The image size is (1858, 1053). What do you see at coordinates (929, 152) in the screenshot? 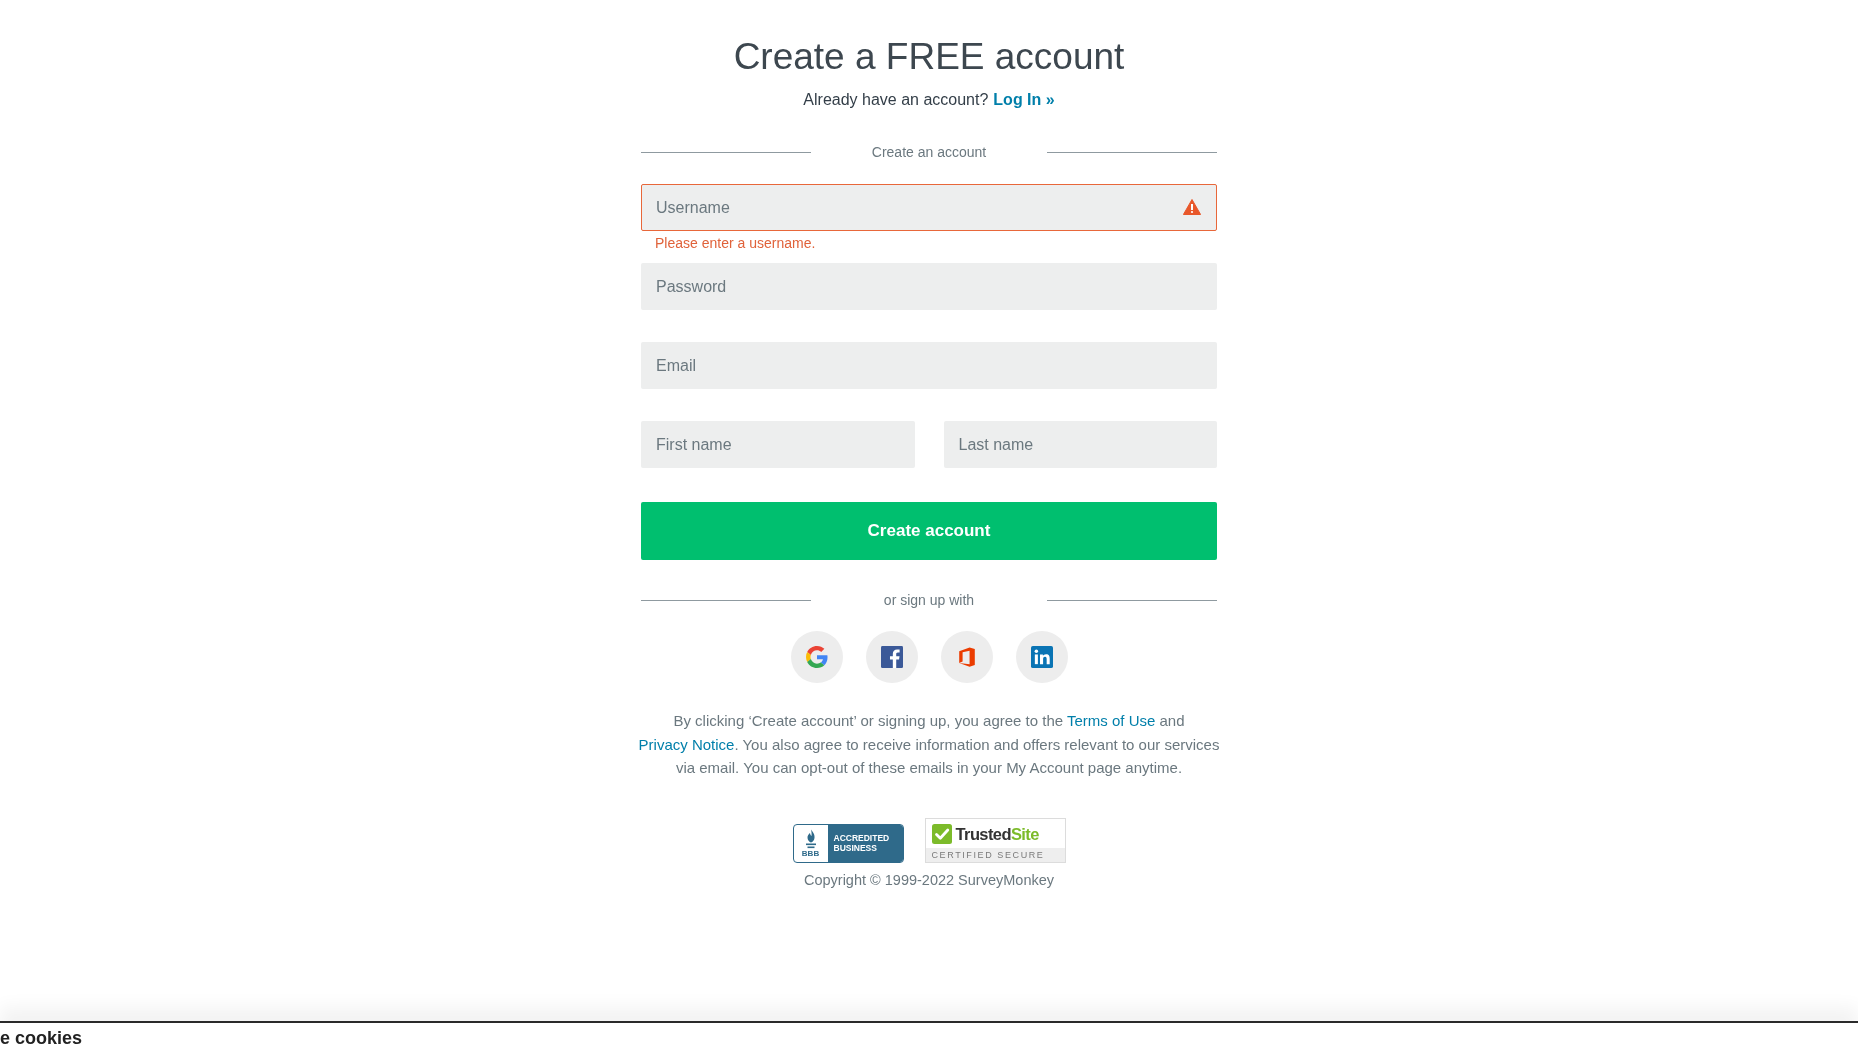
I see `divider-label: Create an account` at bounding box center [929, 152].